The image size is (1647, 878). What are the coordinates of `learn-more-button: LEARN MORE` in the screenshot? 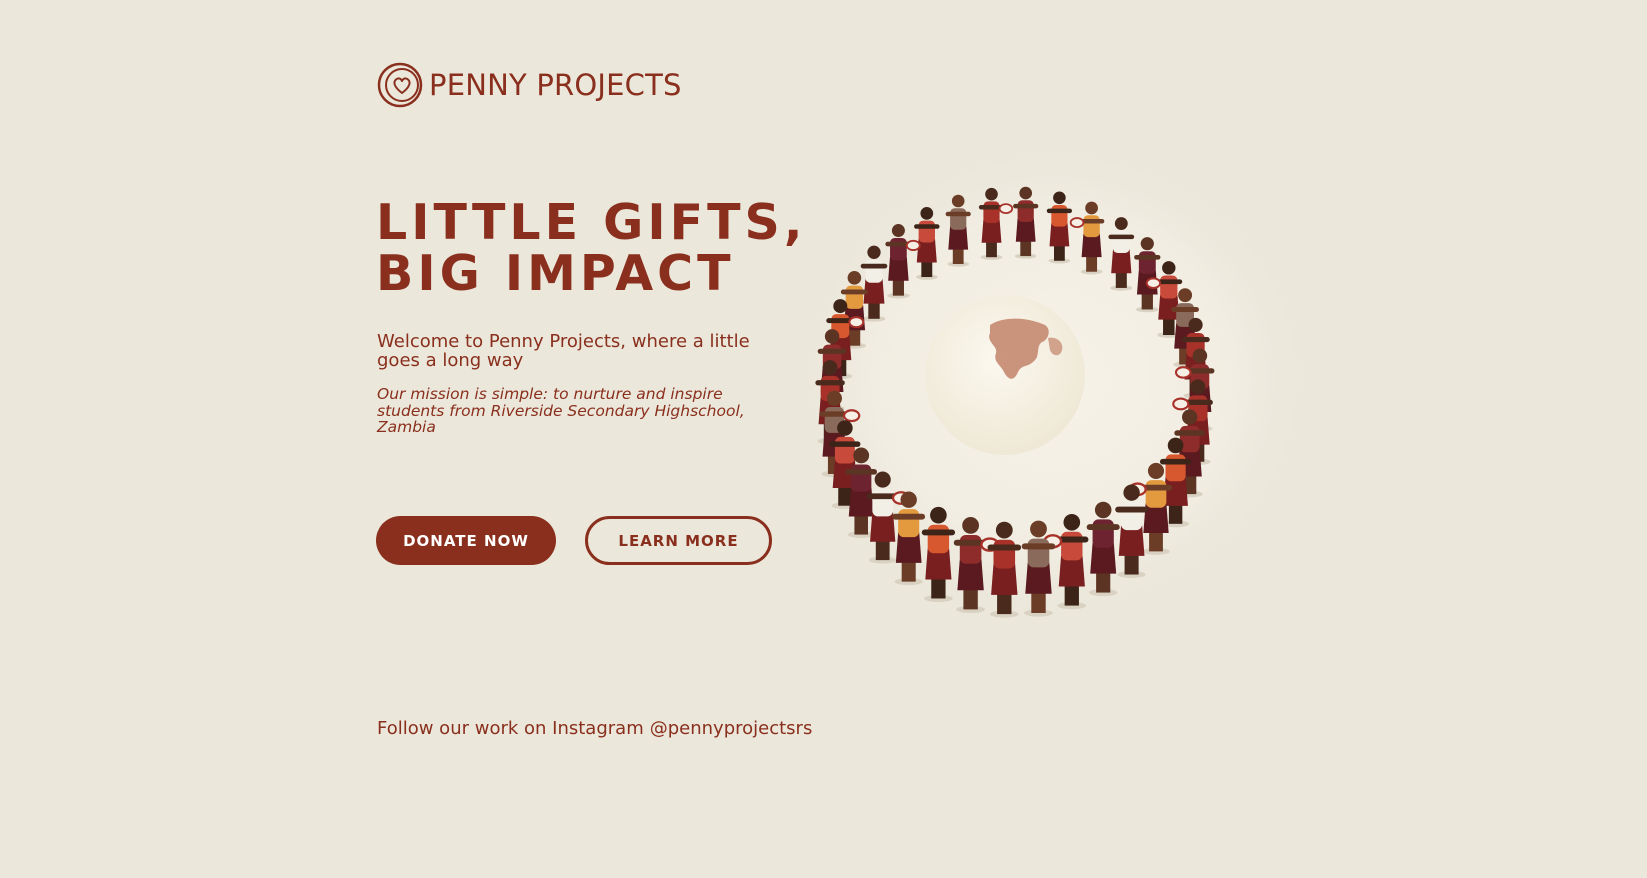 It's located at (678, 540).